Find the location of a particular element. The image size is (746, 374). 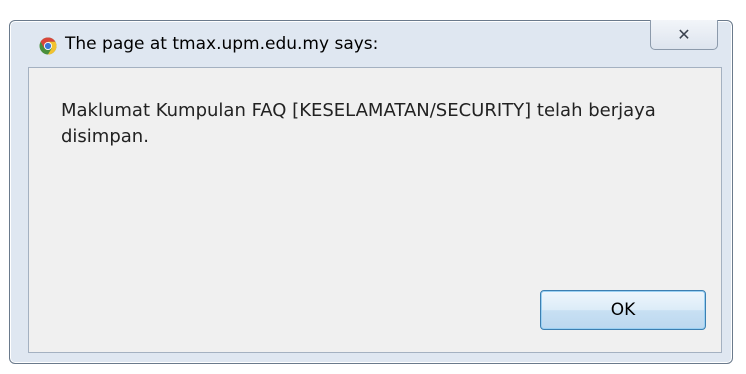

chrome-icon is located at coordinates (48, 46).